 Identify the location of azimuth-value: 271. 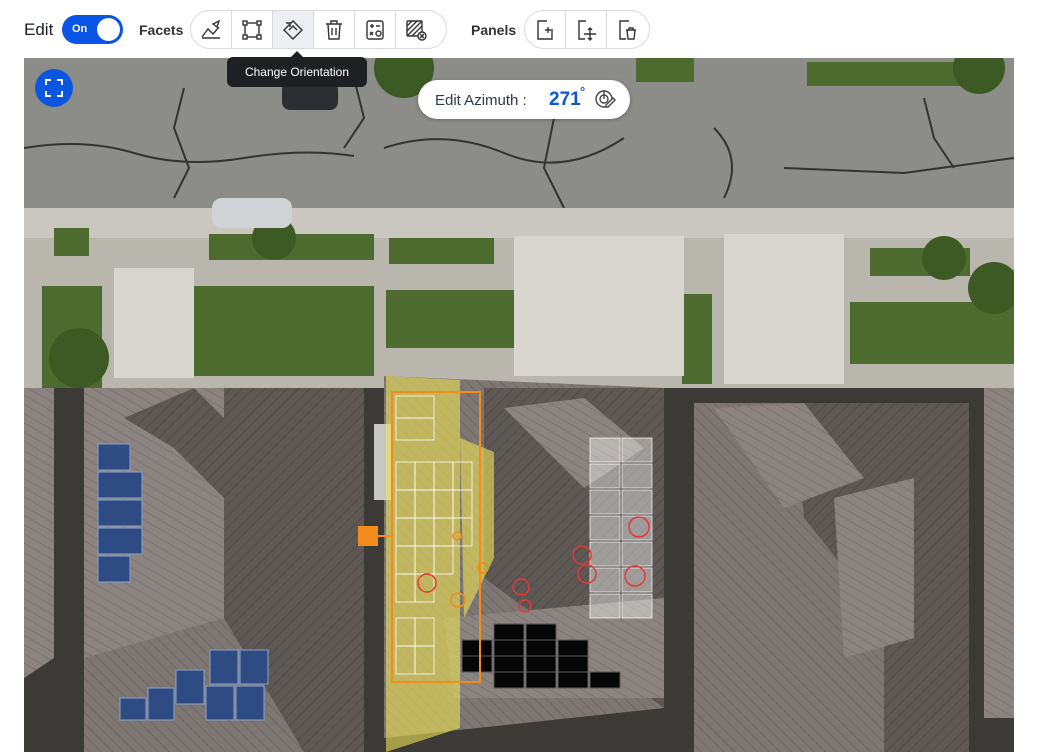
(565, 100).